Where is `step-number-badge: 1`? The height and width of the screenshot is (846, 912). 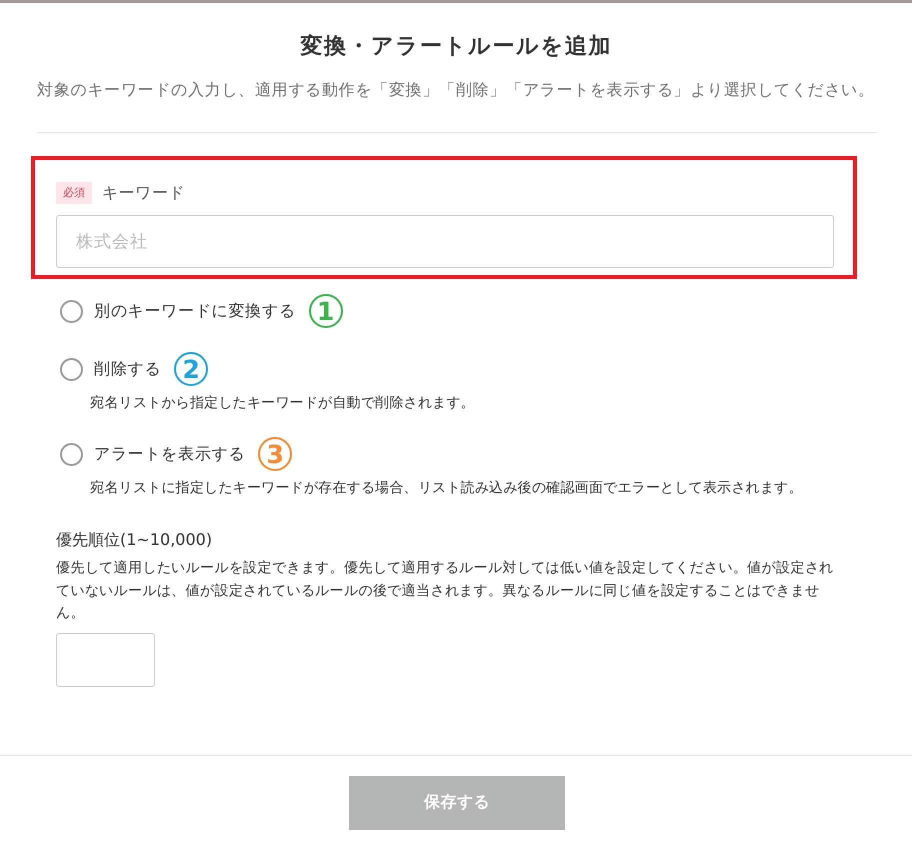 step-number-badge: 1 is located at coordinates (325, 311).